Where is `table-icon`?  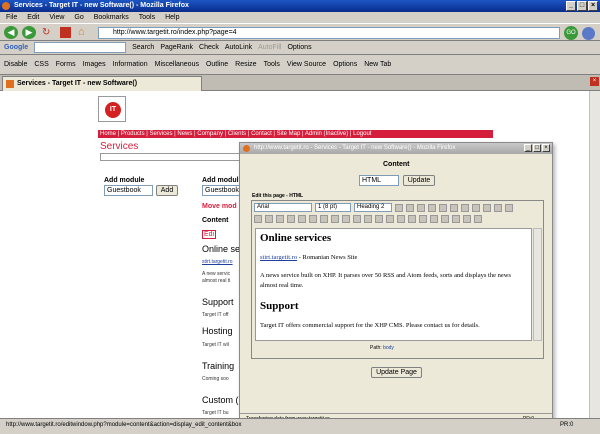 table-icon is located at coordinates (423, 219).